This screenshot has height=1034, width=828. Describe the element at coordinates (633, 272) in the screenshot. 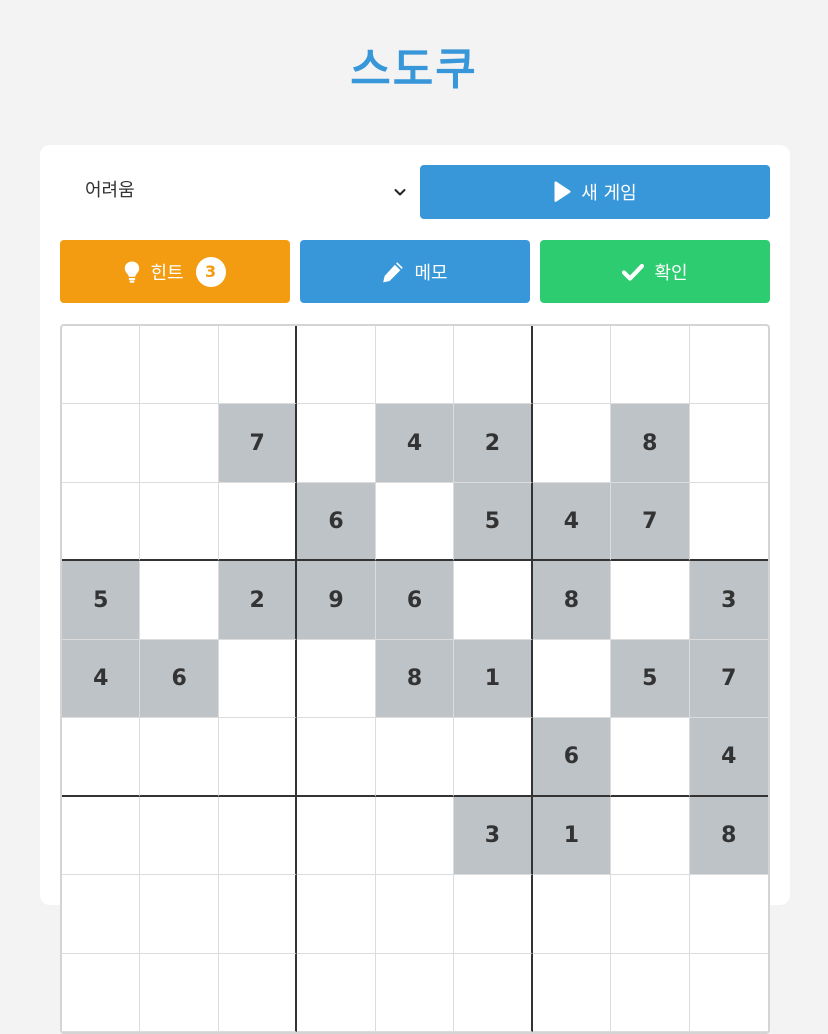

I see `checkmark-icon` at that location.